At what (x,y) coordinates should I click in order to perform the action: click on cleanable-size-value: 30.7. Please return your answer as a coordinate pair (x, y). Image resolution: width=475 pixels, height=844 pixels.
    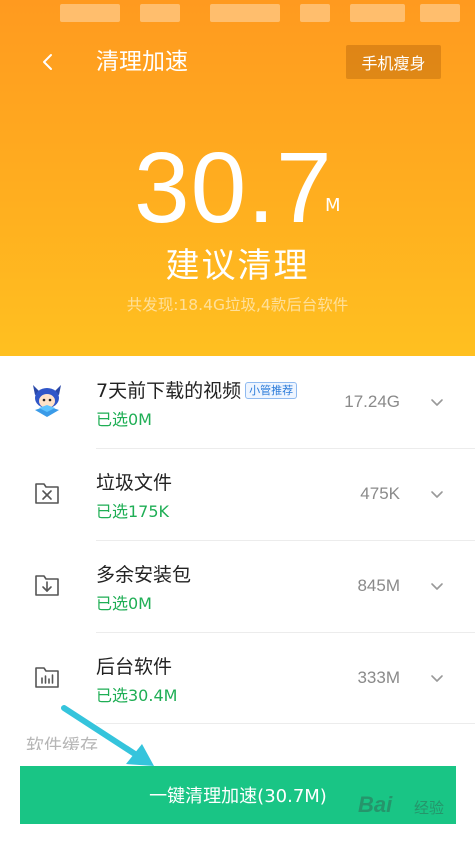
    Looking at the image, I should click on (233, 188).